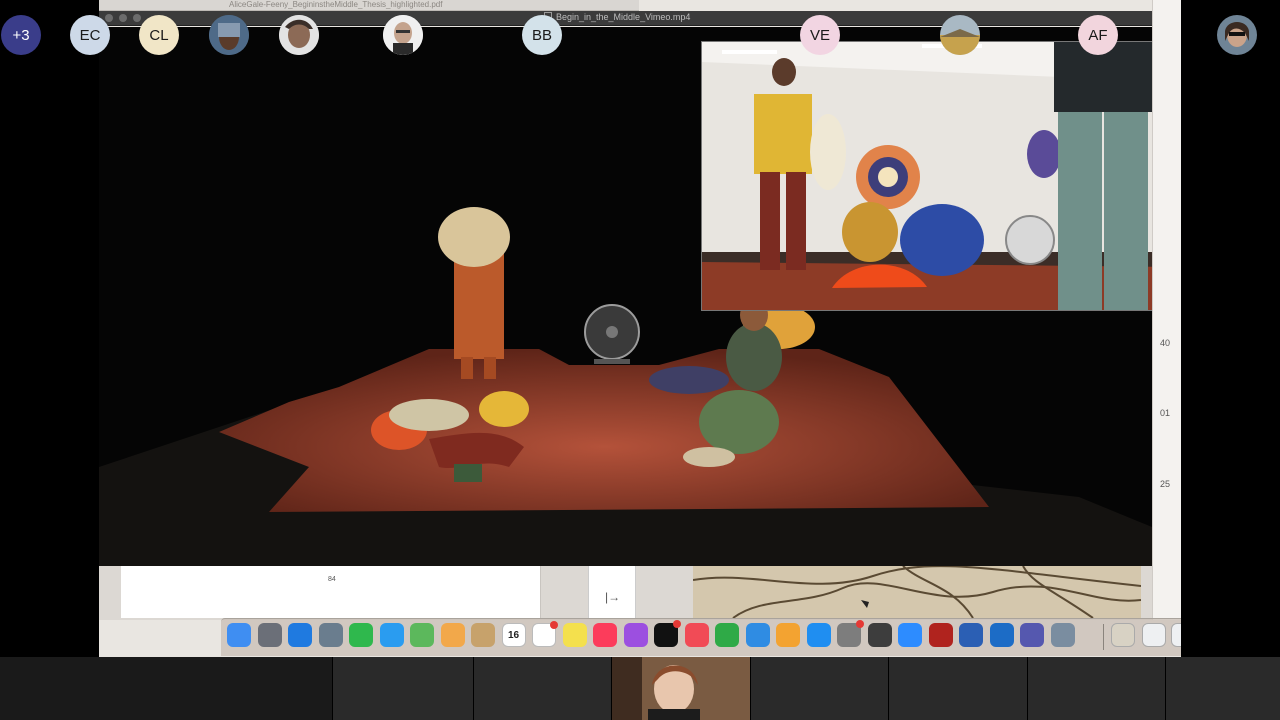 The image size is (1280, 720). I want to click on pdf-side-number: 01, so click(1165, 413).